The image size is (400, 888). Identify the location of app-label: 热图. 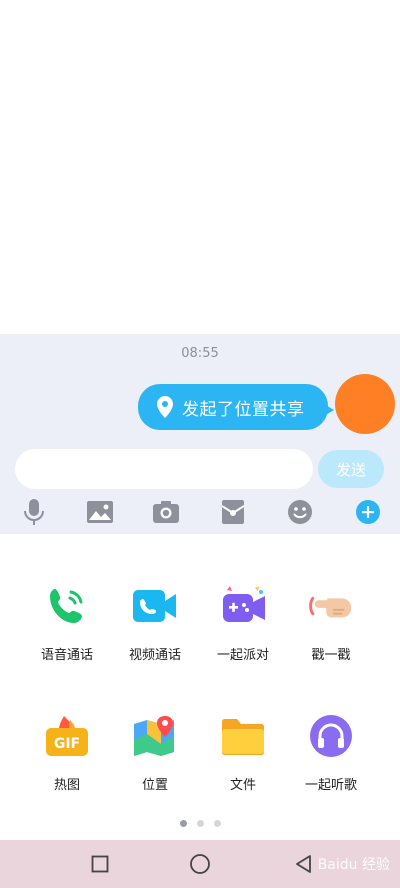
(66, 785).